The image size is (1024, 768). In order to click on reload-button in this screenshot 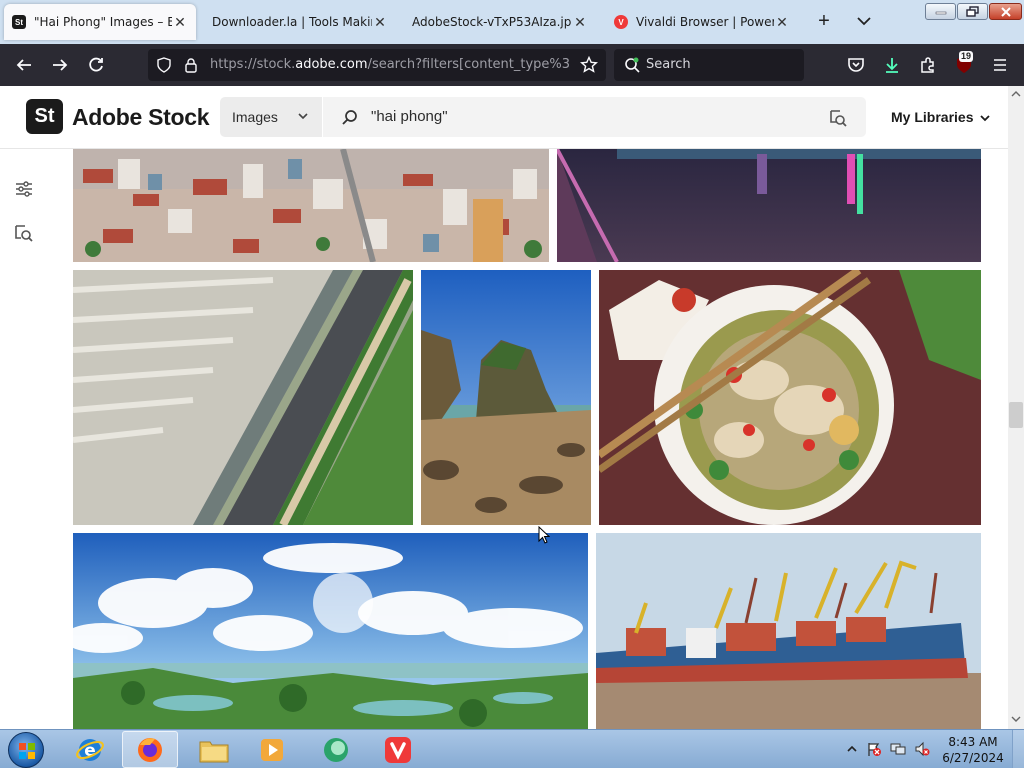, I will do `click(96, 65)`.